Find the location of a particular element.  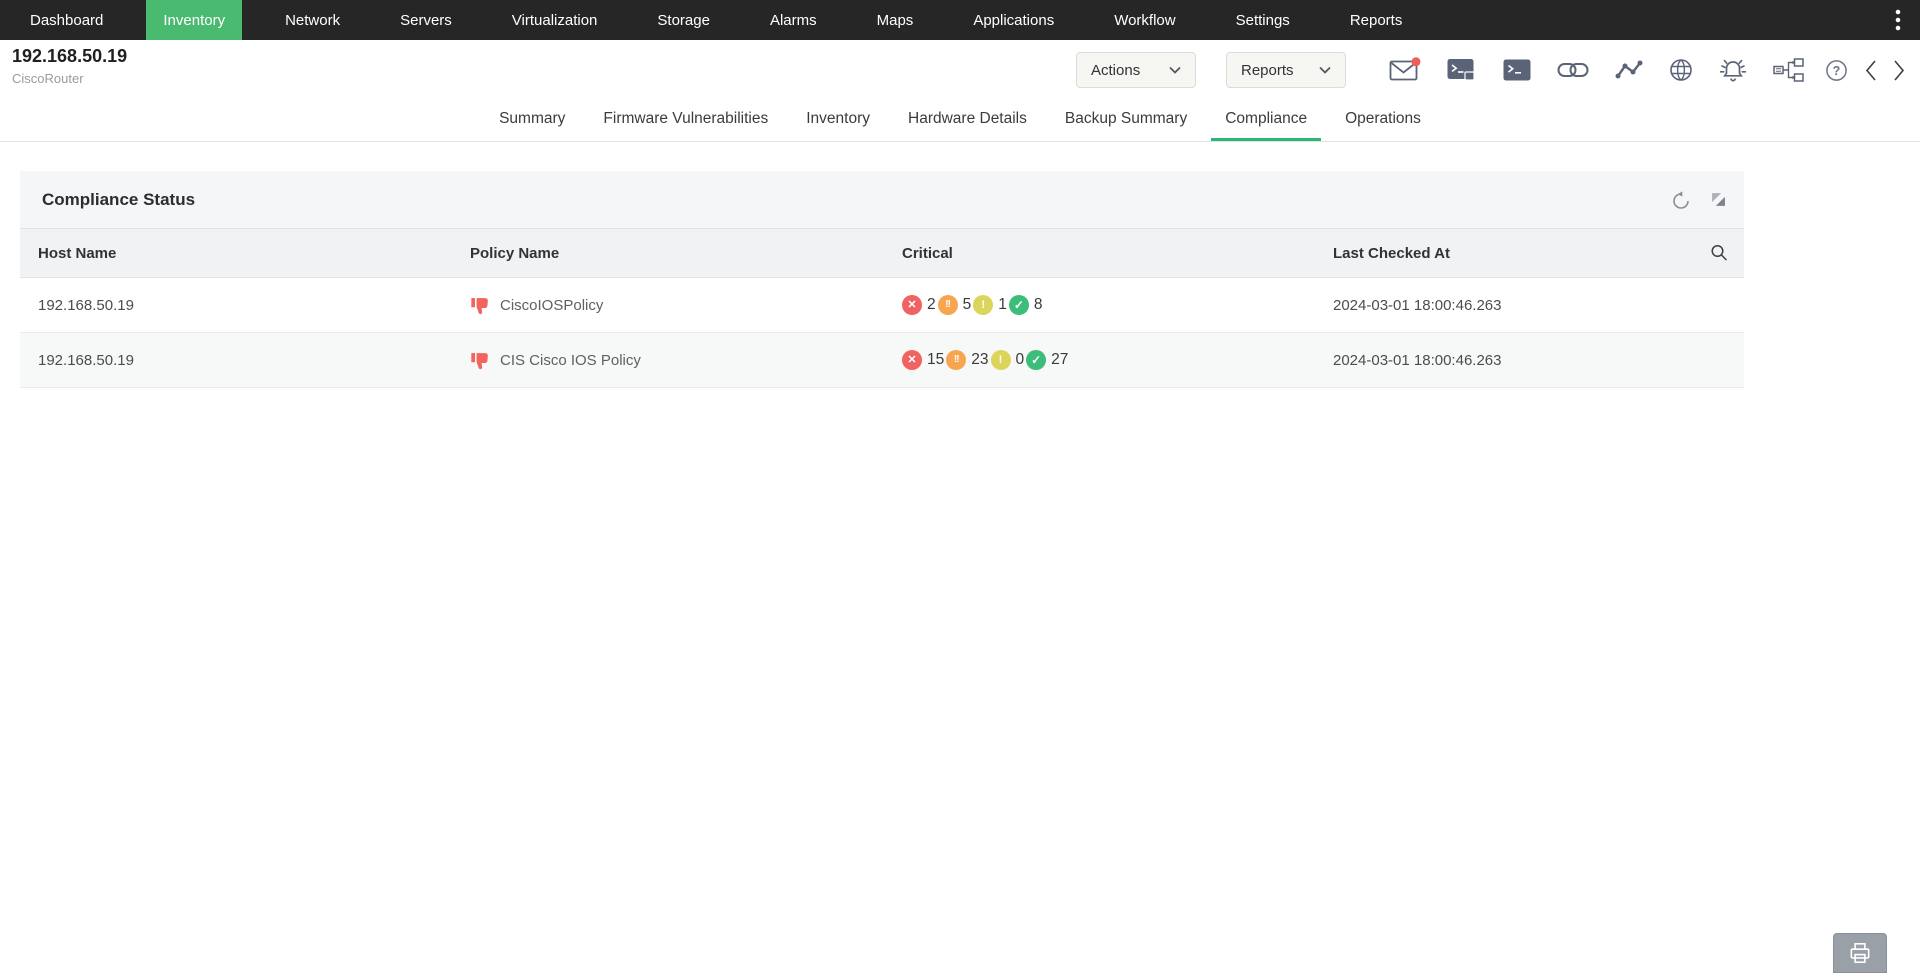

chevron-left-icon is located at coordinates (1870, 70).